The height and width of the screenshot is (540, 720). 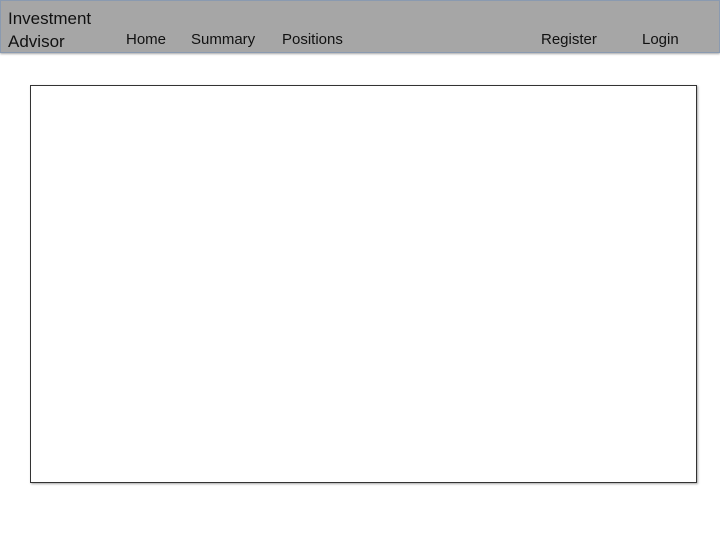 I want to click on nav-login-link: Login, so click(x=660, y=40).